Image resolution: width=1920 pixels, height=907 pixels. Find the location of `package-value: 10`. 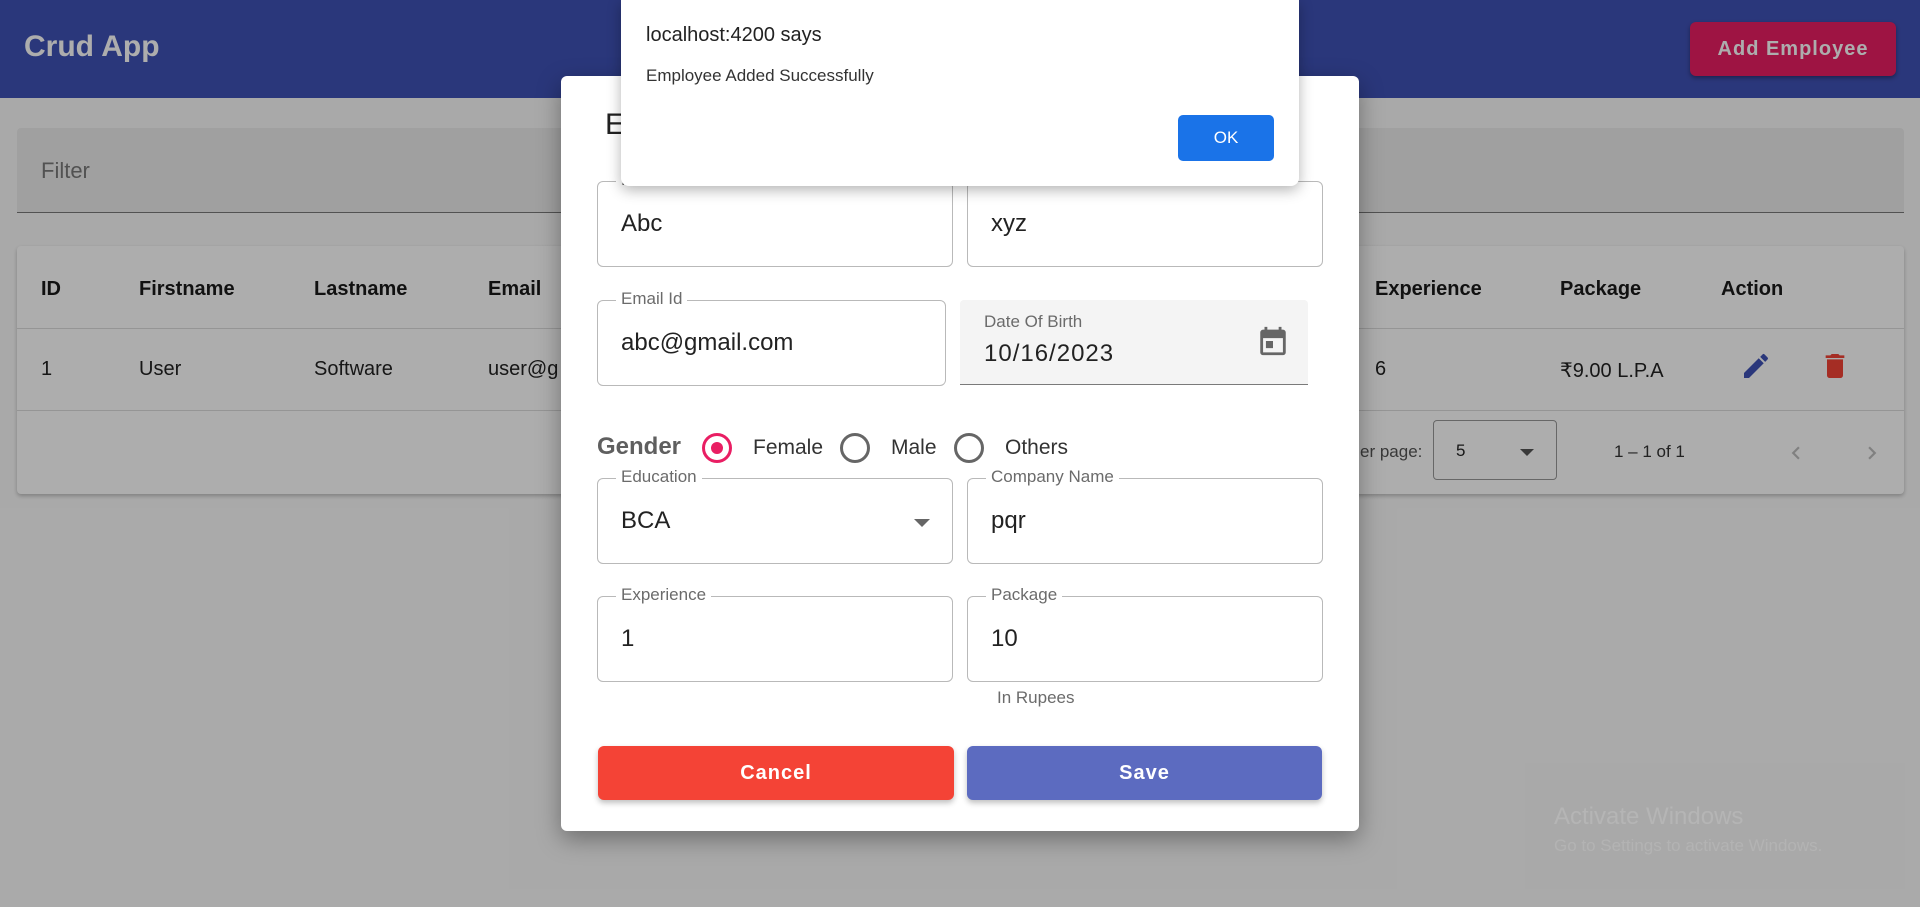

package-value: 10 is located at coordinates (1004, 638).